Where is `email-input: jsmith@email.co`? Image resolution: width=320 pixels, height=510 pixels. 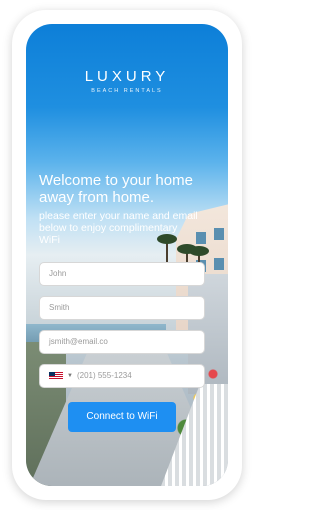
email-input: jsmith@email.co is located at coordinates (122, 342).